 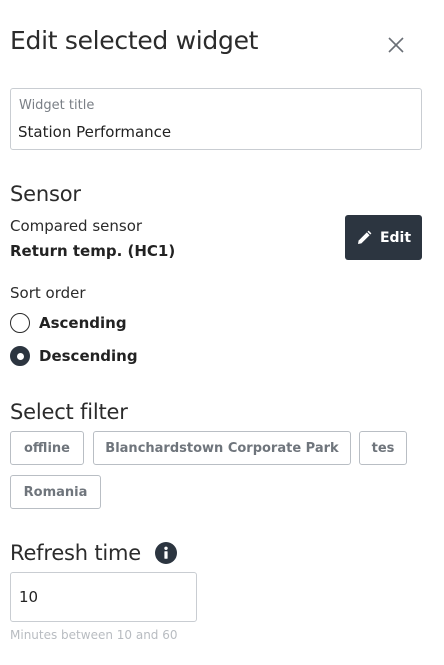 I want to click on refresh-time-heading: Refresh time, so click(x=76, y=553).